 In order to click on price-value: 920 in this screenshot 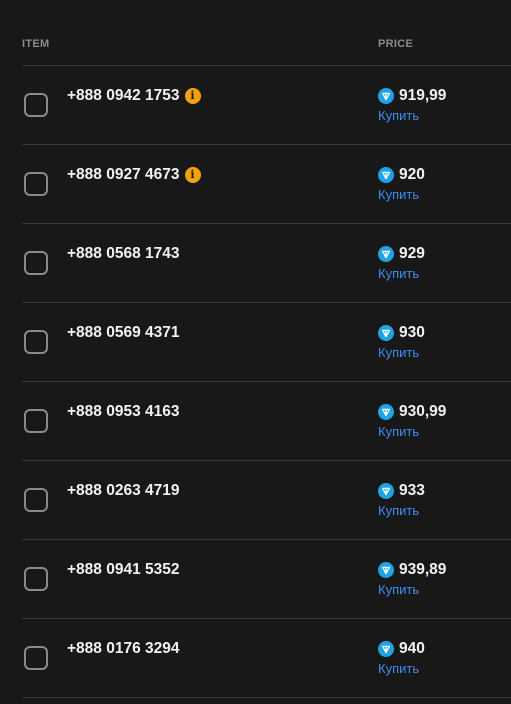, I will do `click(412, 174)`.